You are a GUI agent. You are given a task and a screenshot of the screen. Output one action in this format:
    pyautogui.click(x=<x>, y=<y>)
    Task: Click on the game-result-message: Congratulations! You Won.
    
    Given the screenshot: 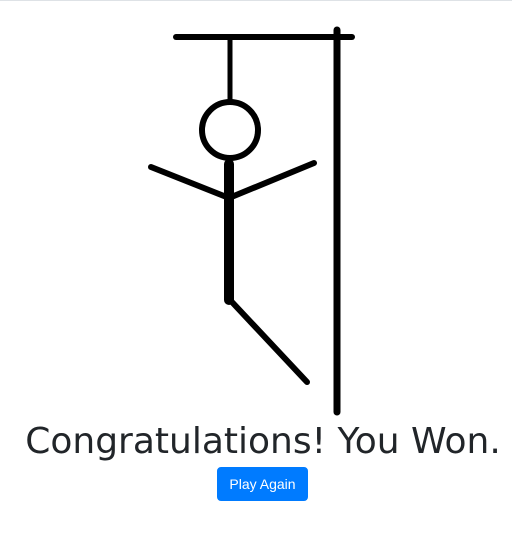 What is the action you would take?
    pyautogui.click(x=263, y=441)
    